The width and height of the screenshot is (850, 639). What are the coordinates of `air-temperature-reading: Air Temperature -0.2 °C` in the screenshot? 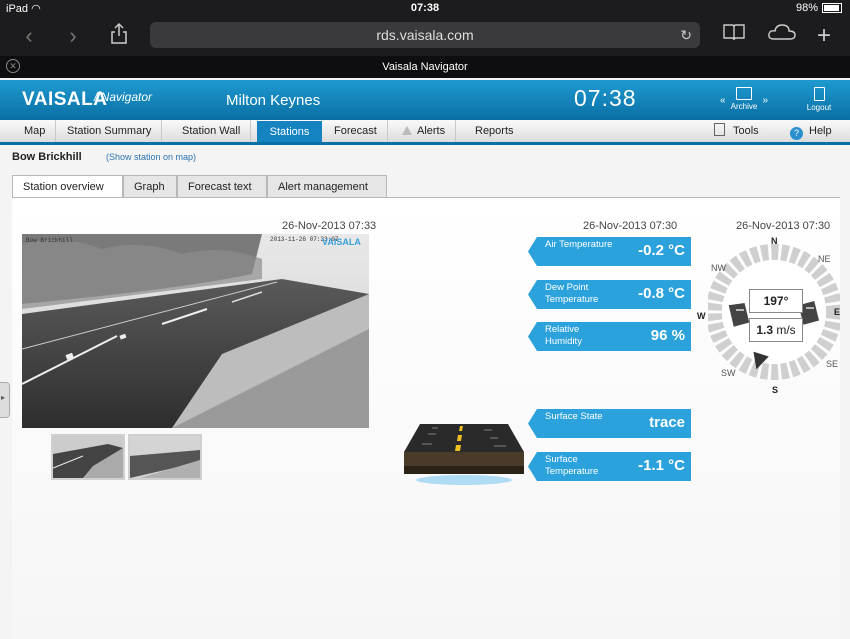 It's located at (609, 251).